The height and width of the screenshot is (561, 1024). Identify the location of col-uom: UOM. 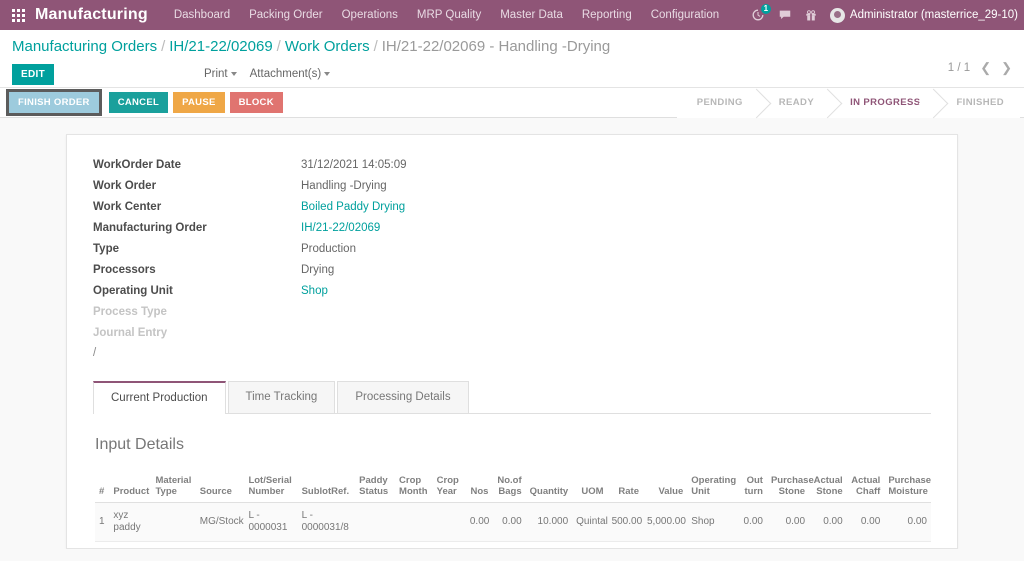
(590, 486).